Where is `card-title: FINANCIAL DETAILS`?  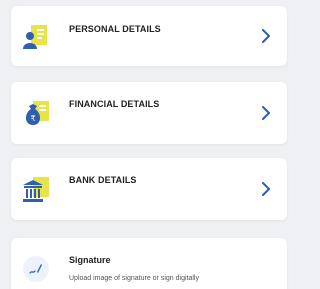 card-title: FINANCIAL DETAILS is located at coordinates (114, 104).